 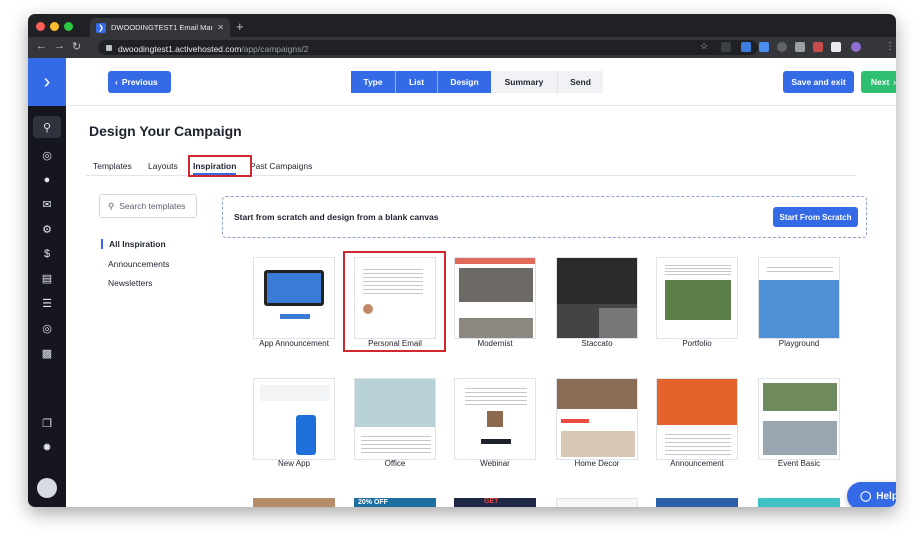 I want to click on maximize-window-dot, so click(x=68, y=26).